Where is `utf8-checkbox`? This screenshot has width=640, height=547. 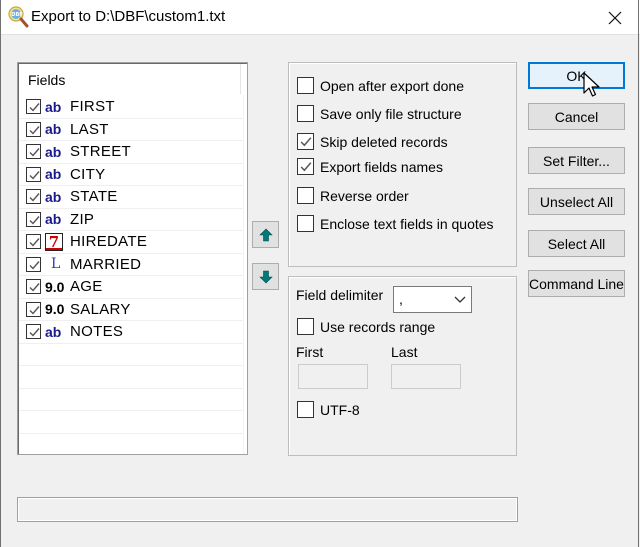 utf8-checkbox is located at coordinates (305, 409).